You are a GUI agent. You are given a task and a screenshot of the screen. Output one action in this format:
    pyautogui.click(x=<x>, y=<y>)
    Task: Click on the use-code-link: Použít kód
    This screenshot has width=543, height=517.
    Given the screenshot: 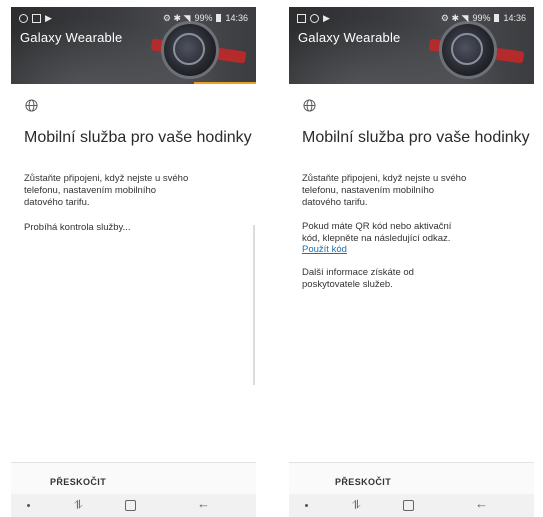 What is the action you would take?
    pyautogui.click(x=324, y=250)
    